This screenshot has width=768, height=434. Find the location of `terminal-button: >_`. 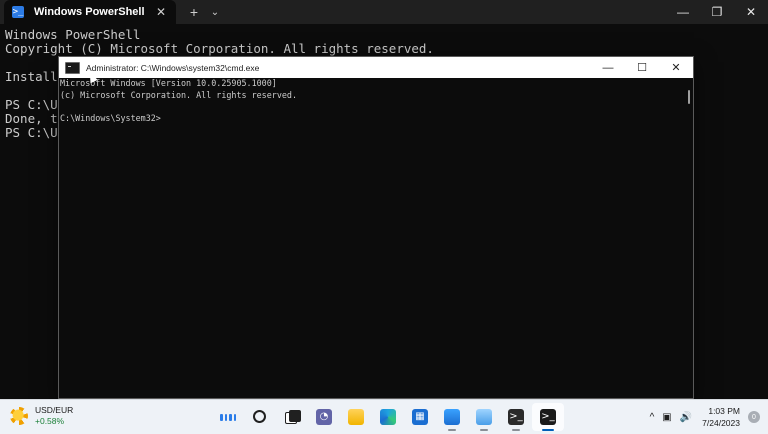

terminal-button: >_ is located at coordinates (516, 417).